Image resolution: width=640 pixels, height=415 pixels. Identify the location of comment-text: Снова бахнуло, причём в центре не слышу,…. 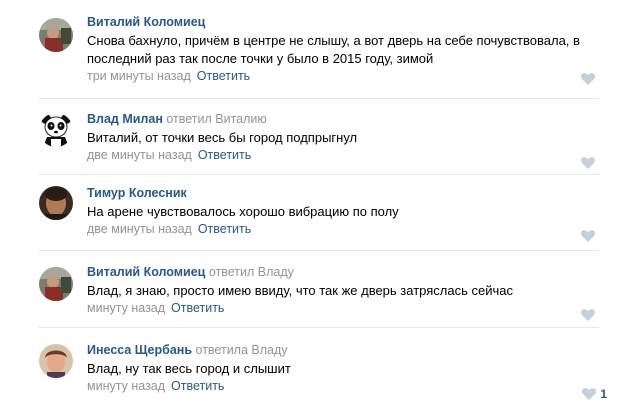
(333, 49).